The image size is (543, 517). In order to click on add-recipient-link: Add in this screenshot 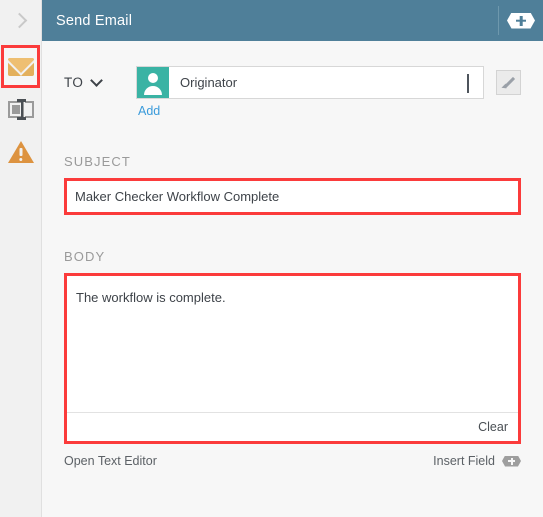, I will do `click(149, 111)`.